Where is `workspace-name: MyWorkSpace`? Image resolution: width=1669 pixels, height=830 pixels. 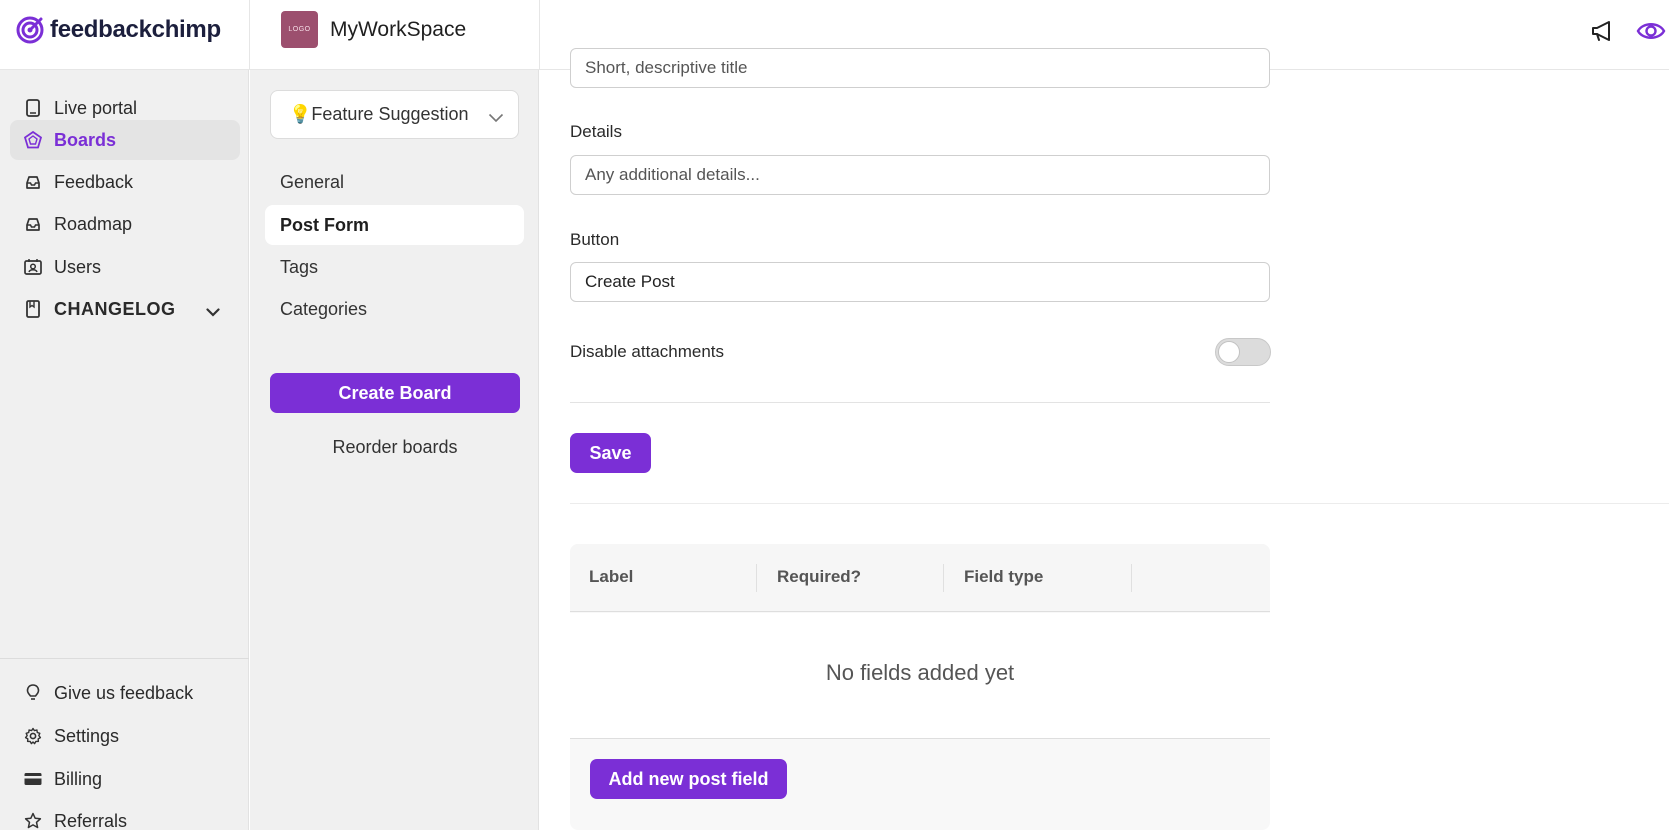 workspace-name: MyWorkSpace is located at coordinates (398, 30).